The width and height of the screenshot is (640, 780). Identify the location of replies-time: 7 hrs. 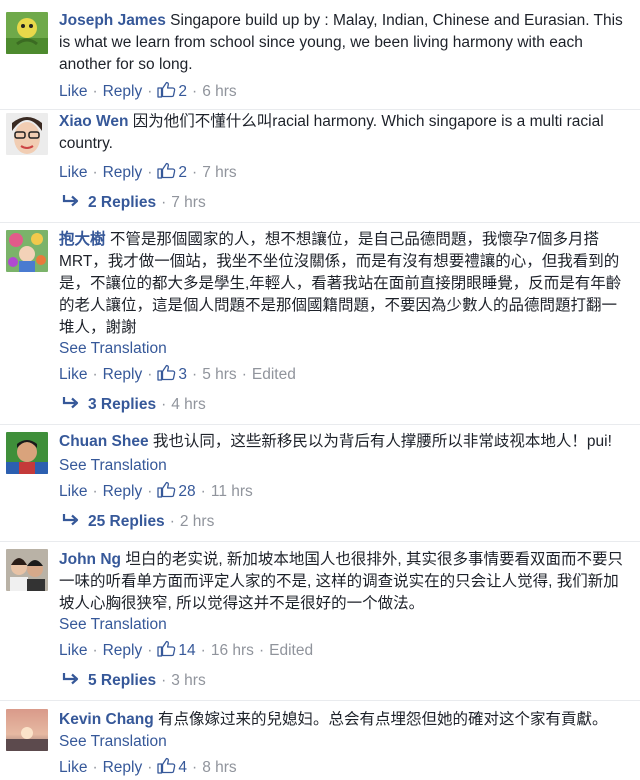
(188, 202).